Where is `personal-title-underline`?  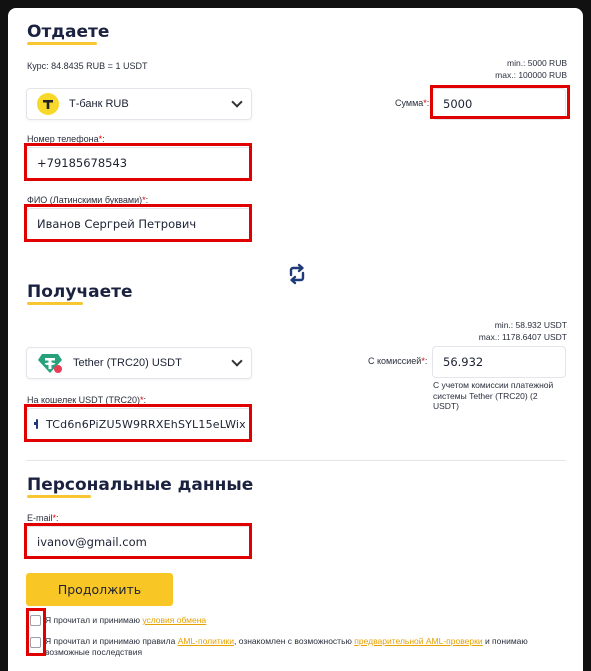
personal-title-underline is located at coordinates (59, 496).